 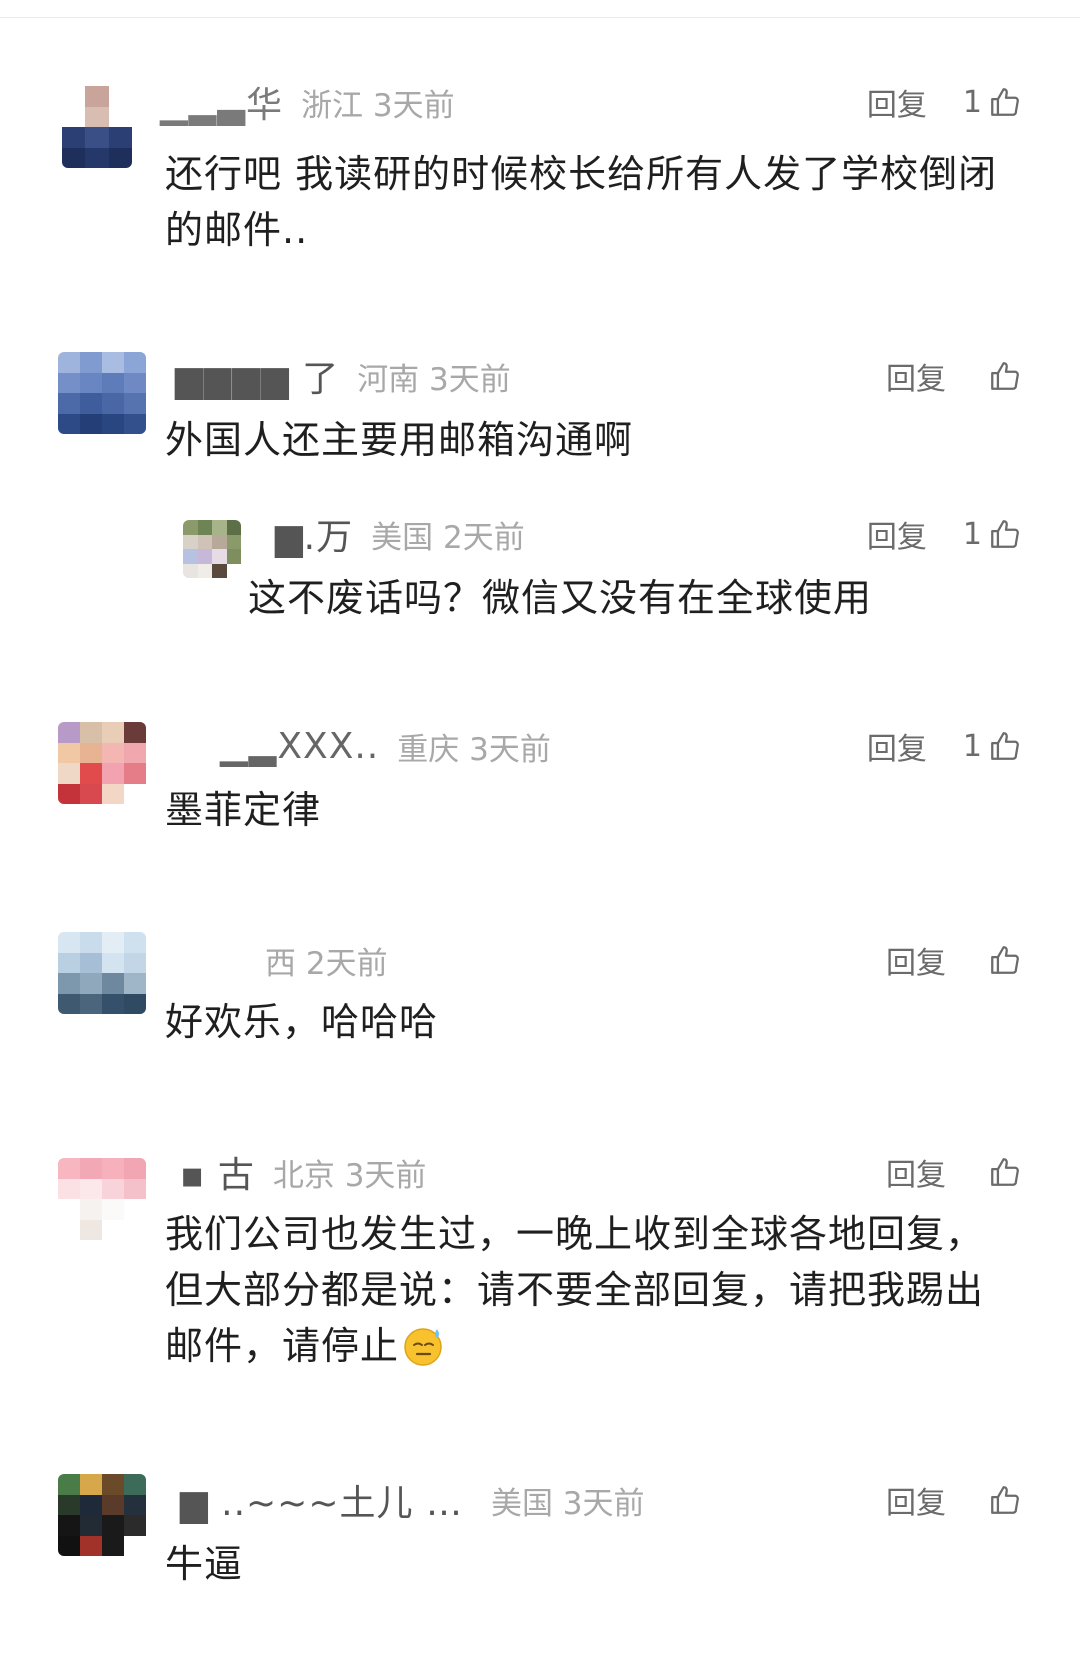 I want to click on comment-text: 墨菲定律, so click(x=243, y=810).